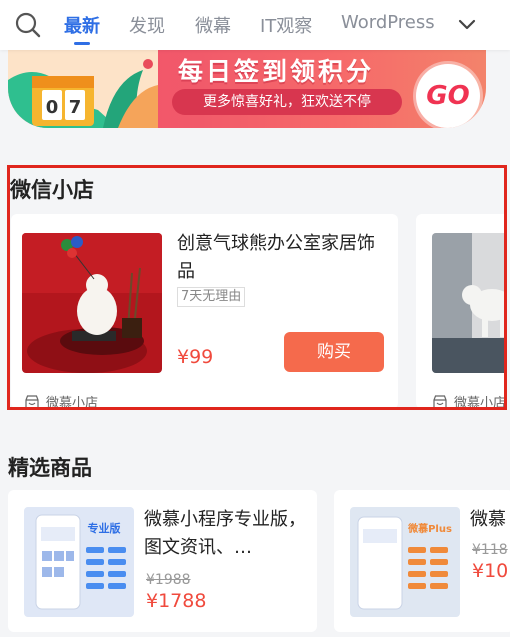  What do you see at coordinates (52, 190) in the screenshot?
I see `section-title-wechat-store: 微信小店` at bounding box center [52, 190].